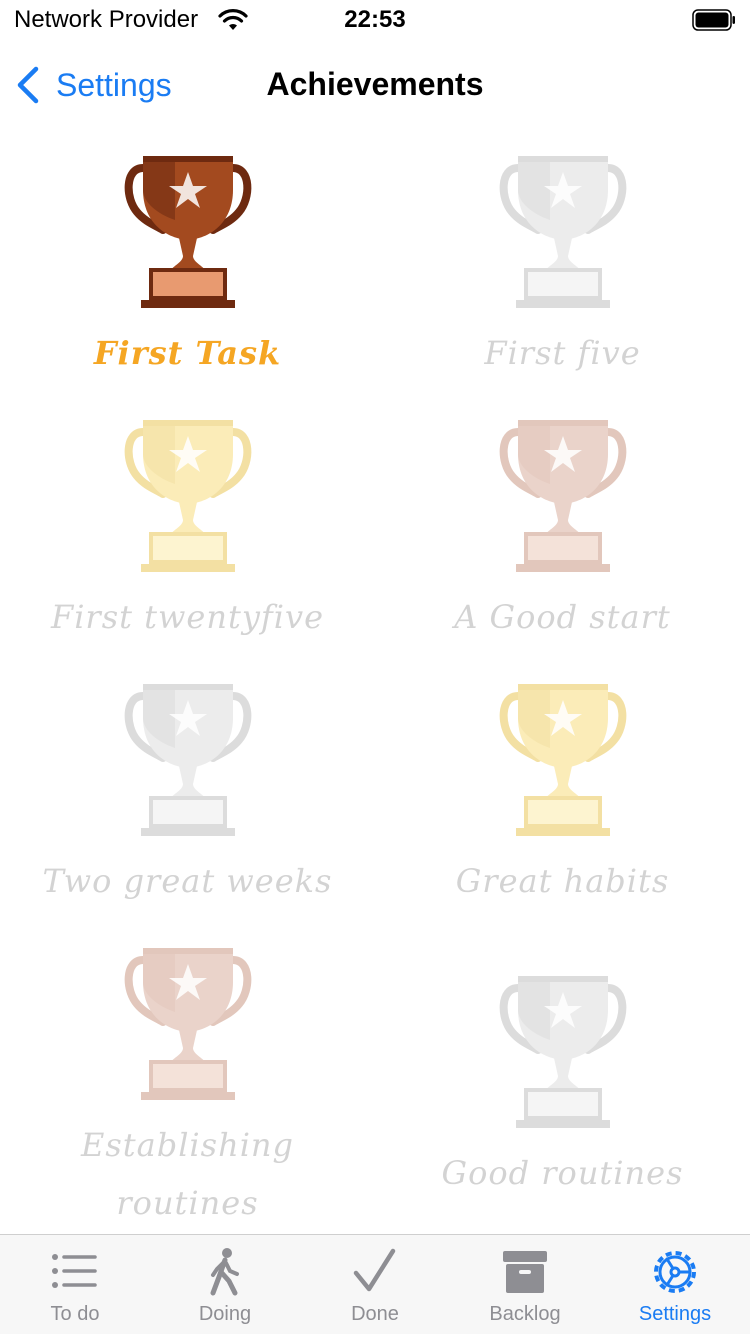  I want to click on back-button-label: Settings, so click(114, 84).